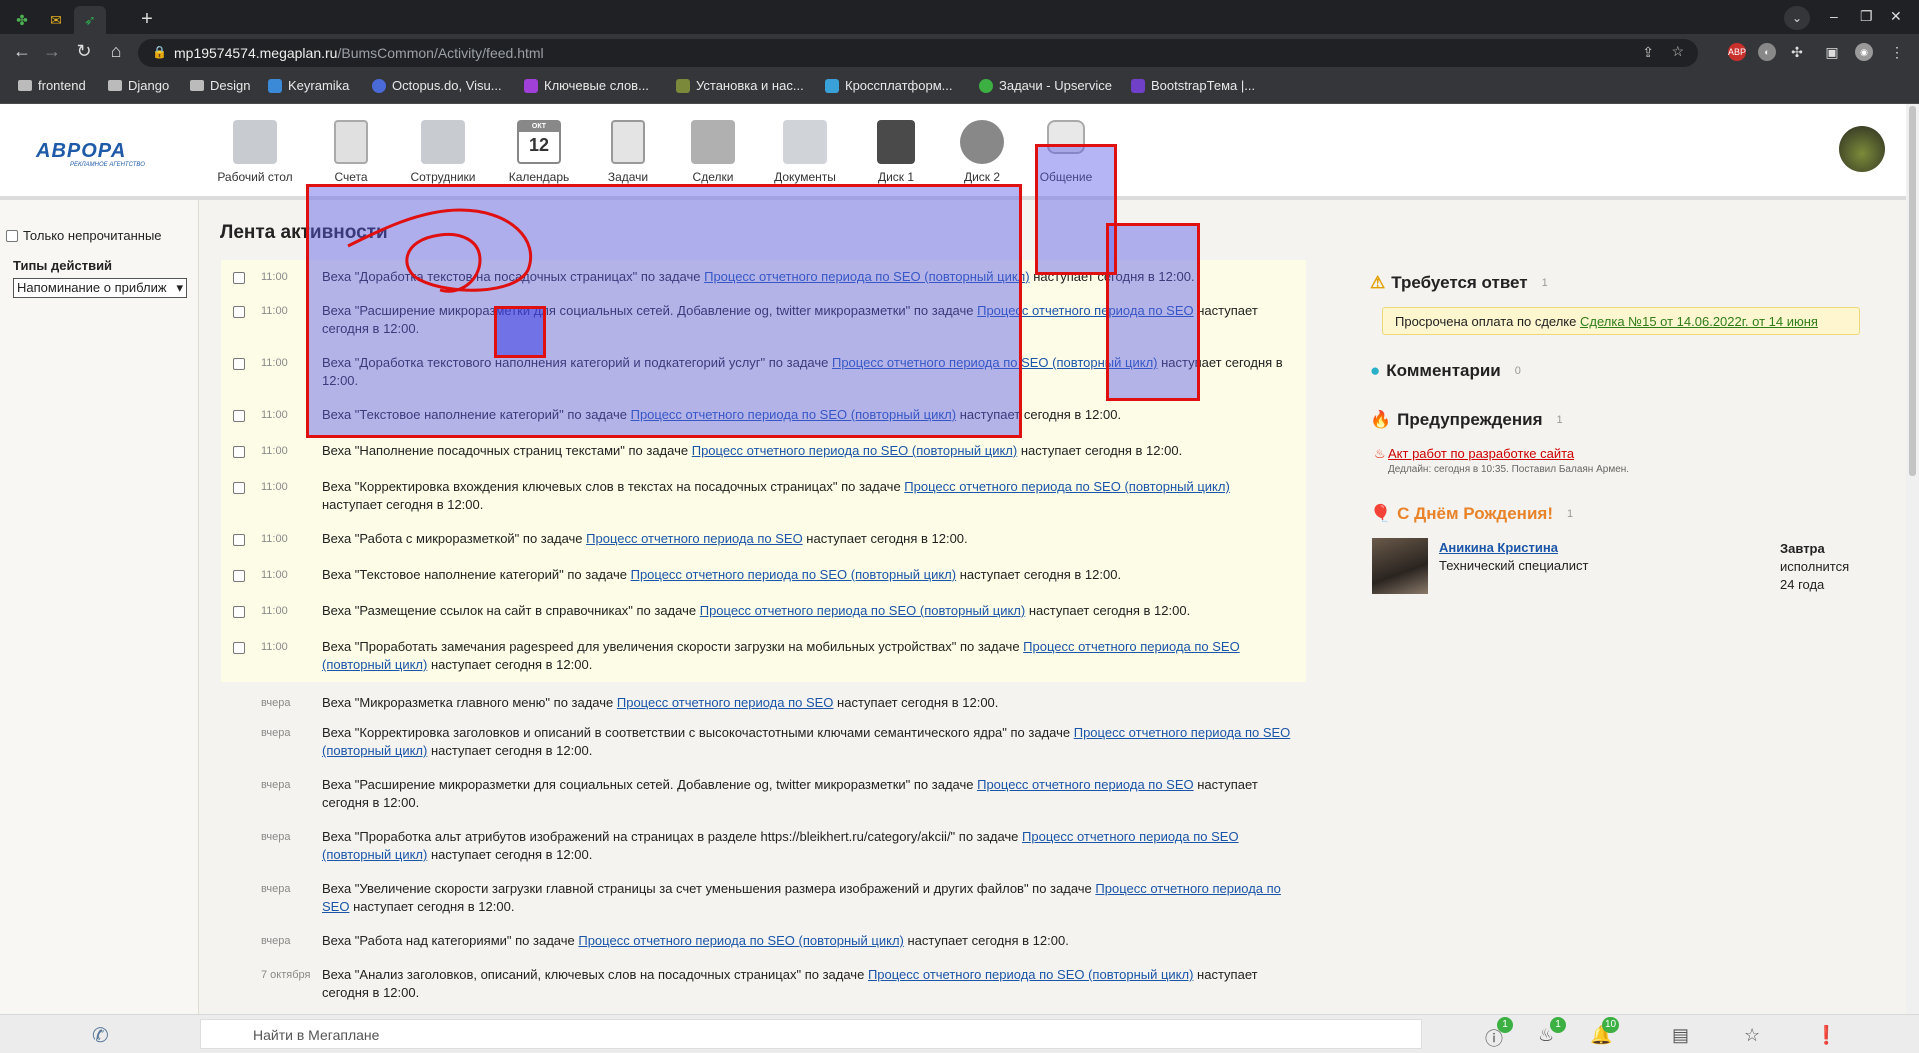  What do you see at coordinates (1862, 149) in the screenshot?
I see `user-avatar` at bounding box center [1862, 149].